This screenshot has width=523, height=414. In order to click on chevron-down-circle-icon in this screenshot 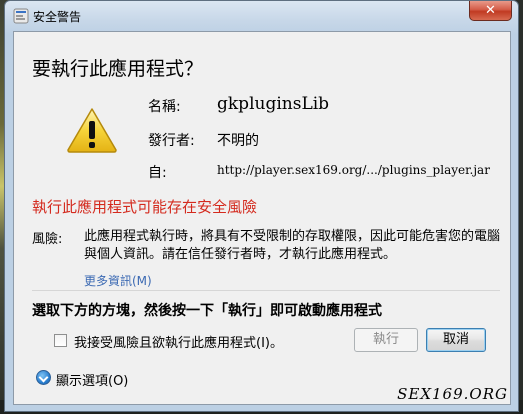, I will do `click(43, 377)`.